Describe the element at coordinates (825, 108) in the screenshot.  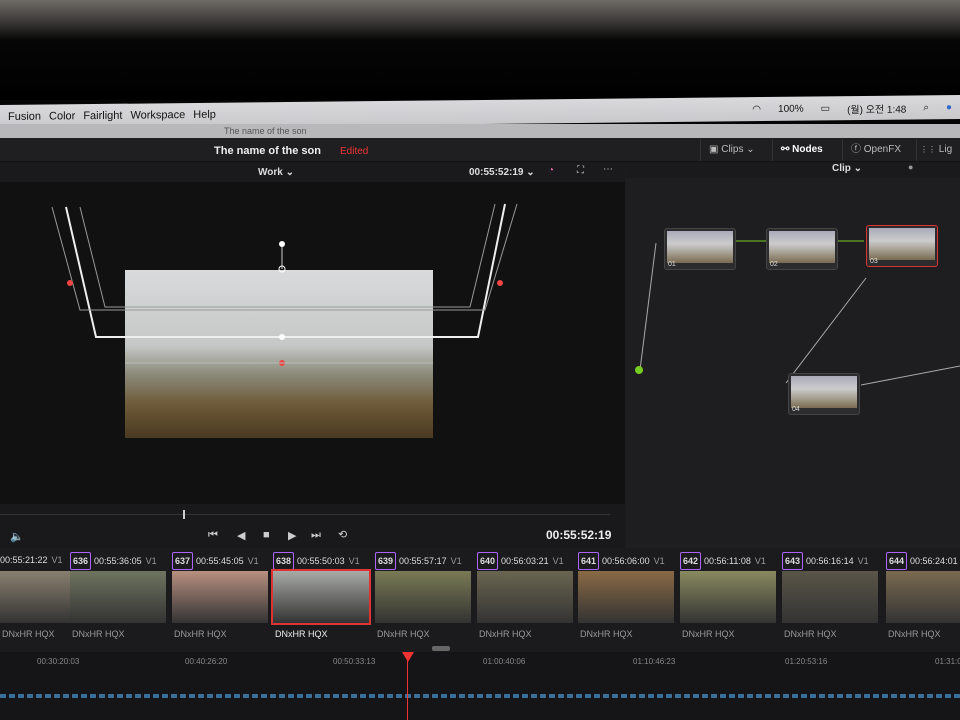
I see `battery-icon: ▭` at that location.